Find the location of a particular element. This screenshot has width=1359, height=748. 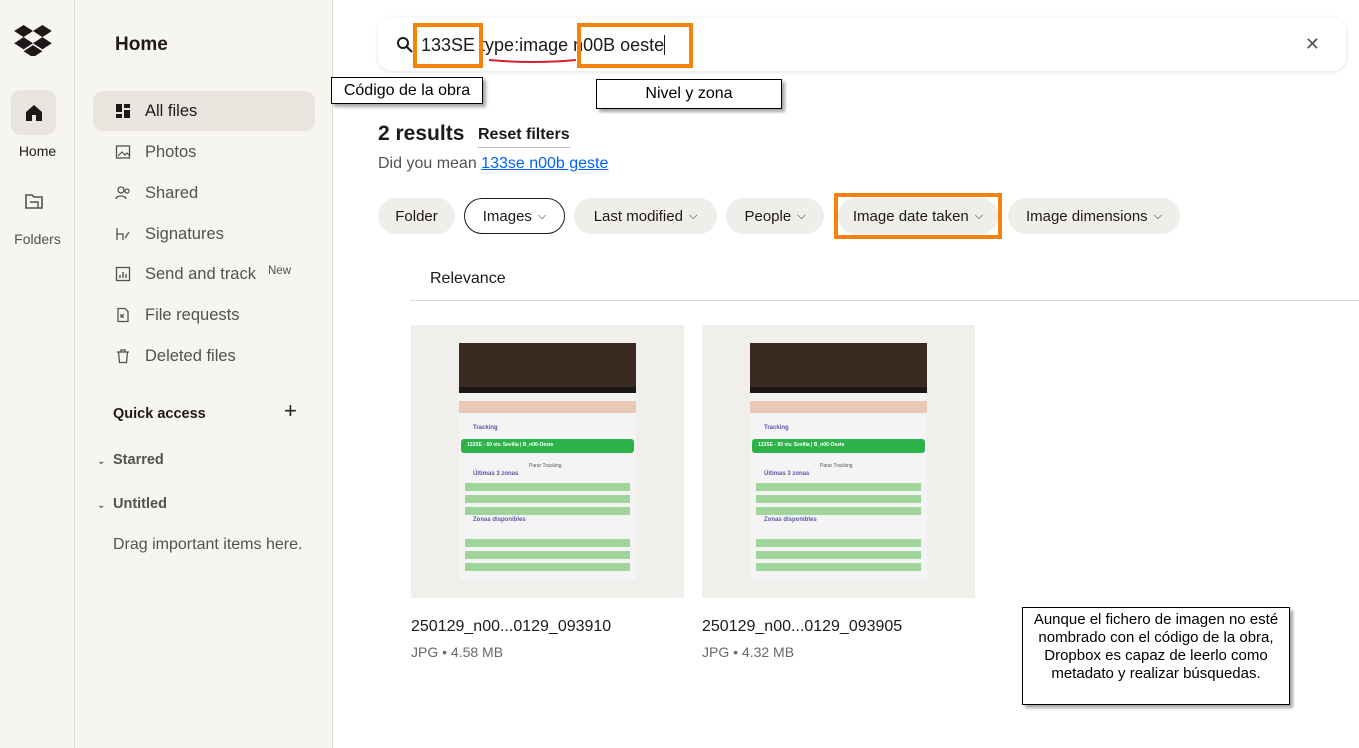

filter-label: Folder is located at coordinates (416, 216).